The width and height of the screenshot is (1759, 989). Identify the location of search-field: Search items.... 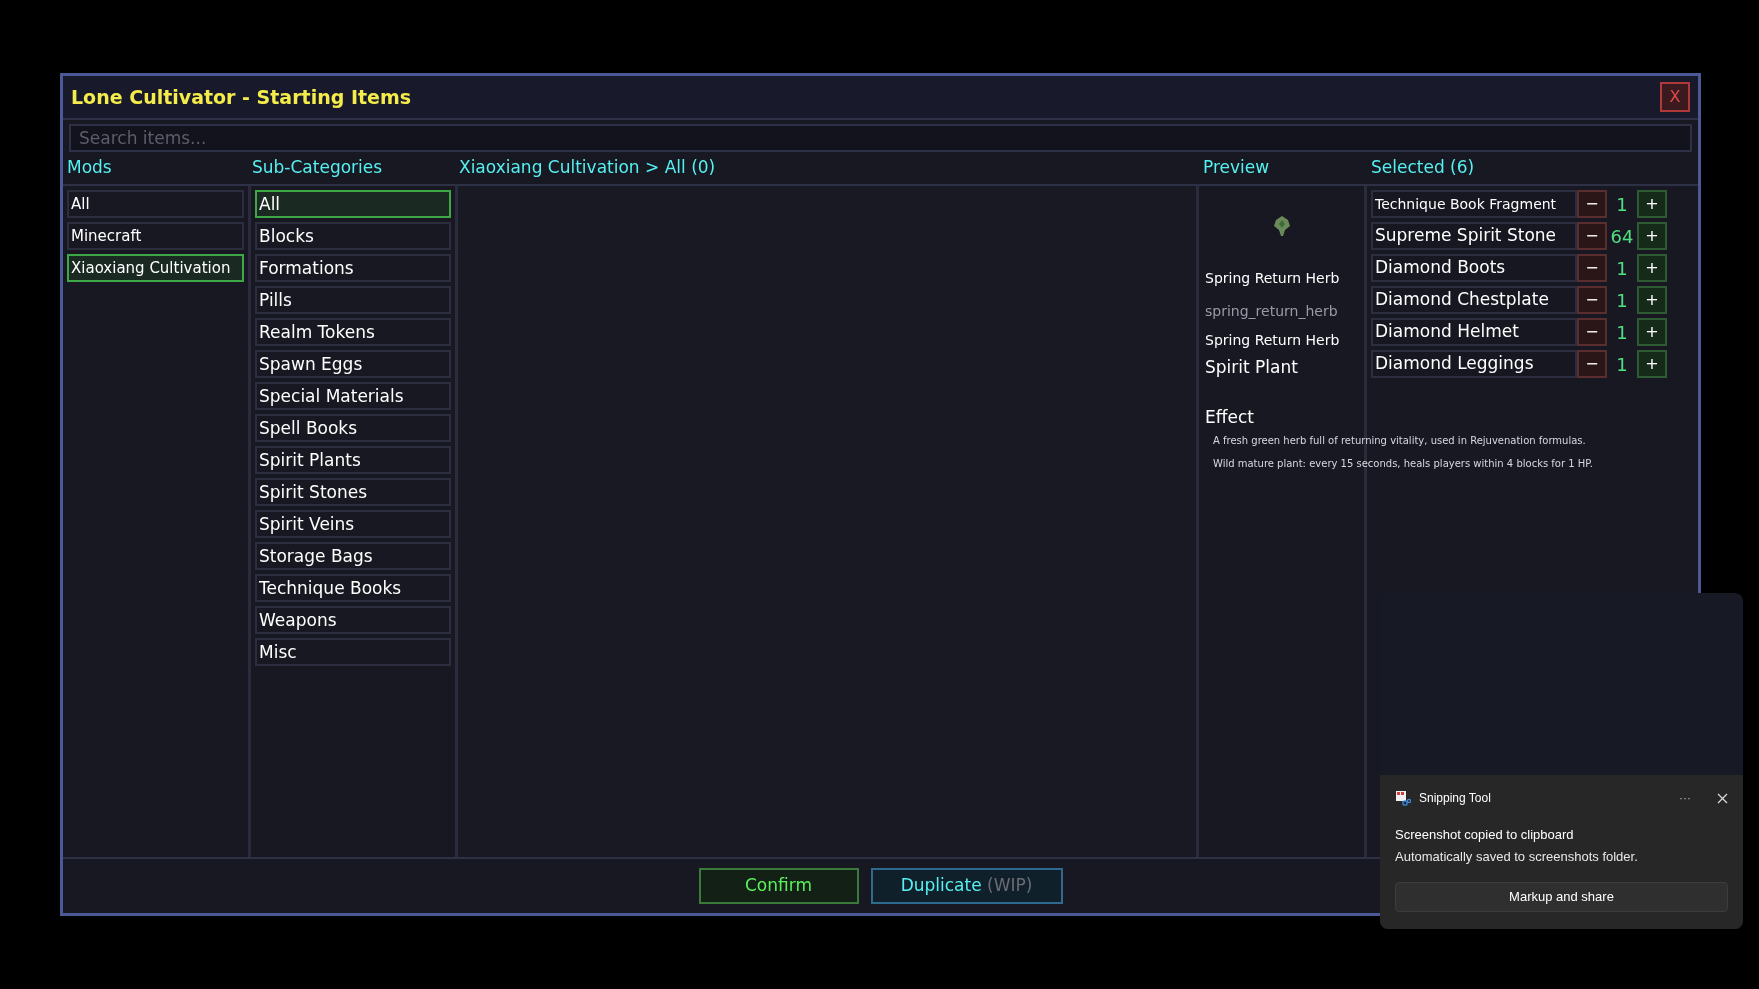
(880, 138).